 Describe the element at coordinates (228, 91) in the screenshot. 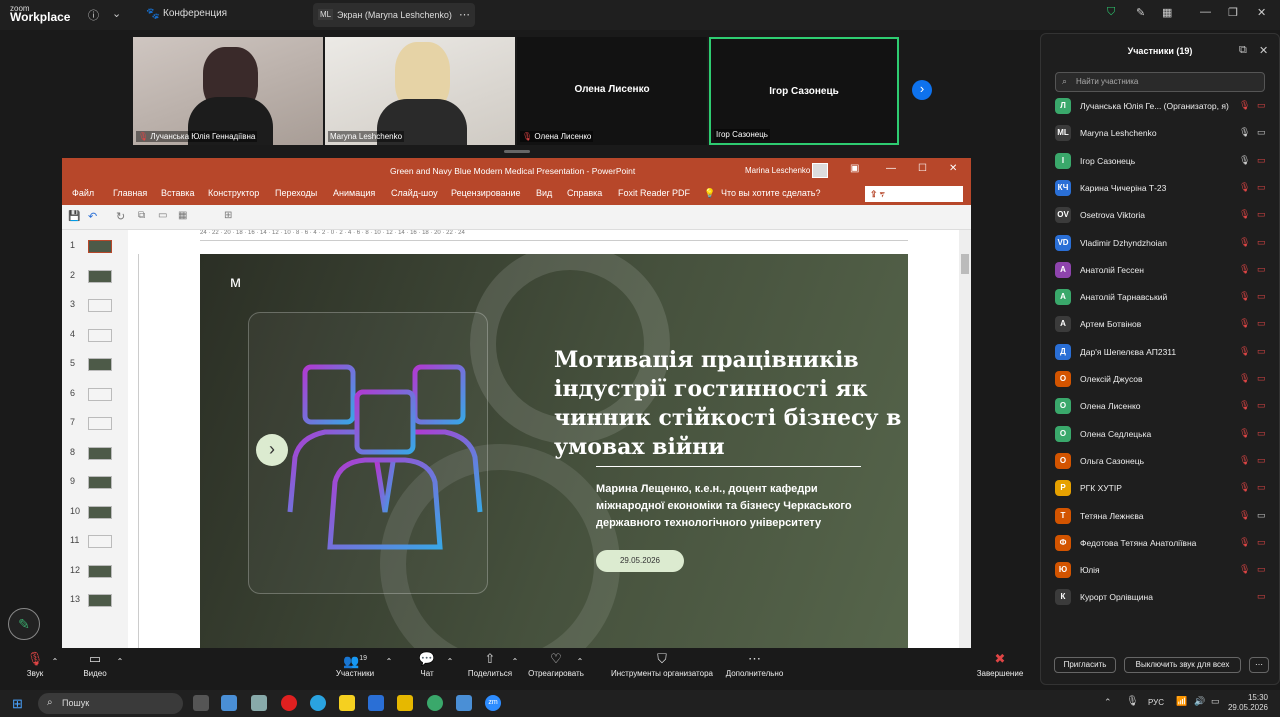

I see `video-tile: 🎙 Лучанська Юлія Геннадіївна` at that location.